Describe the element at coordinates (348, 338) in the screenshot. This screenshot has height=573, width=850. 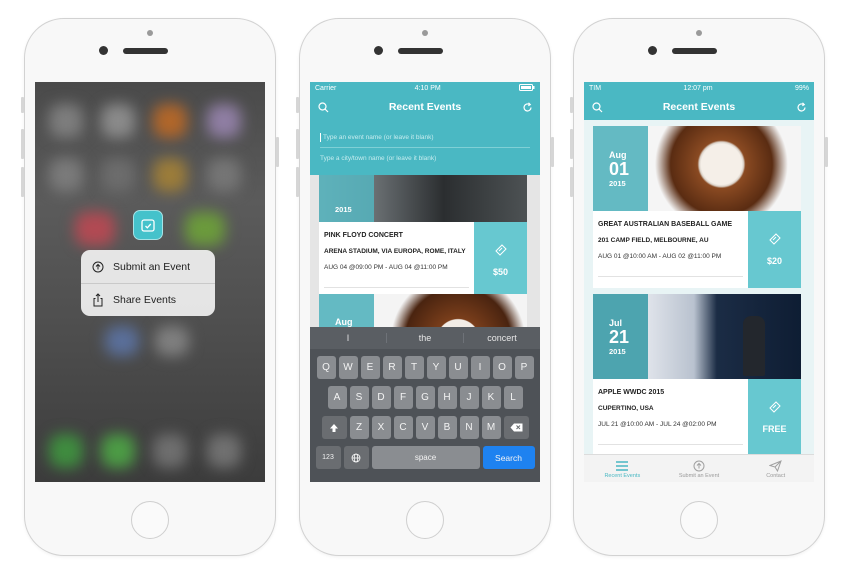
I see `suggestion: I` at that location.